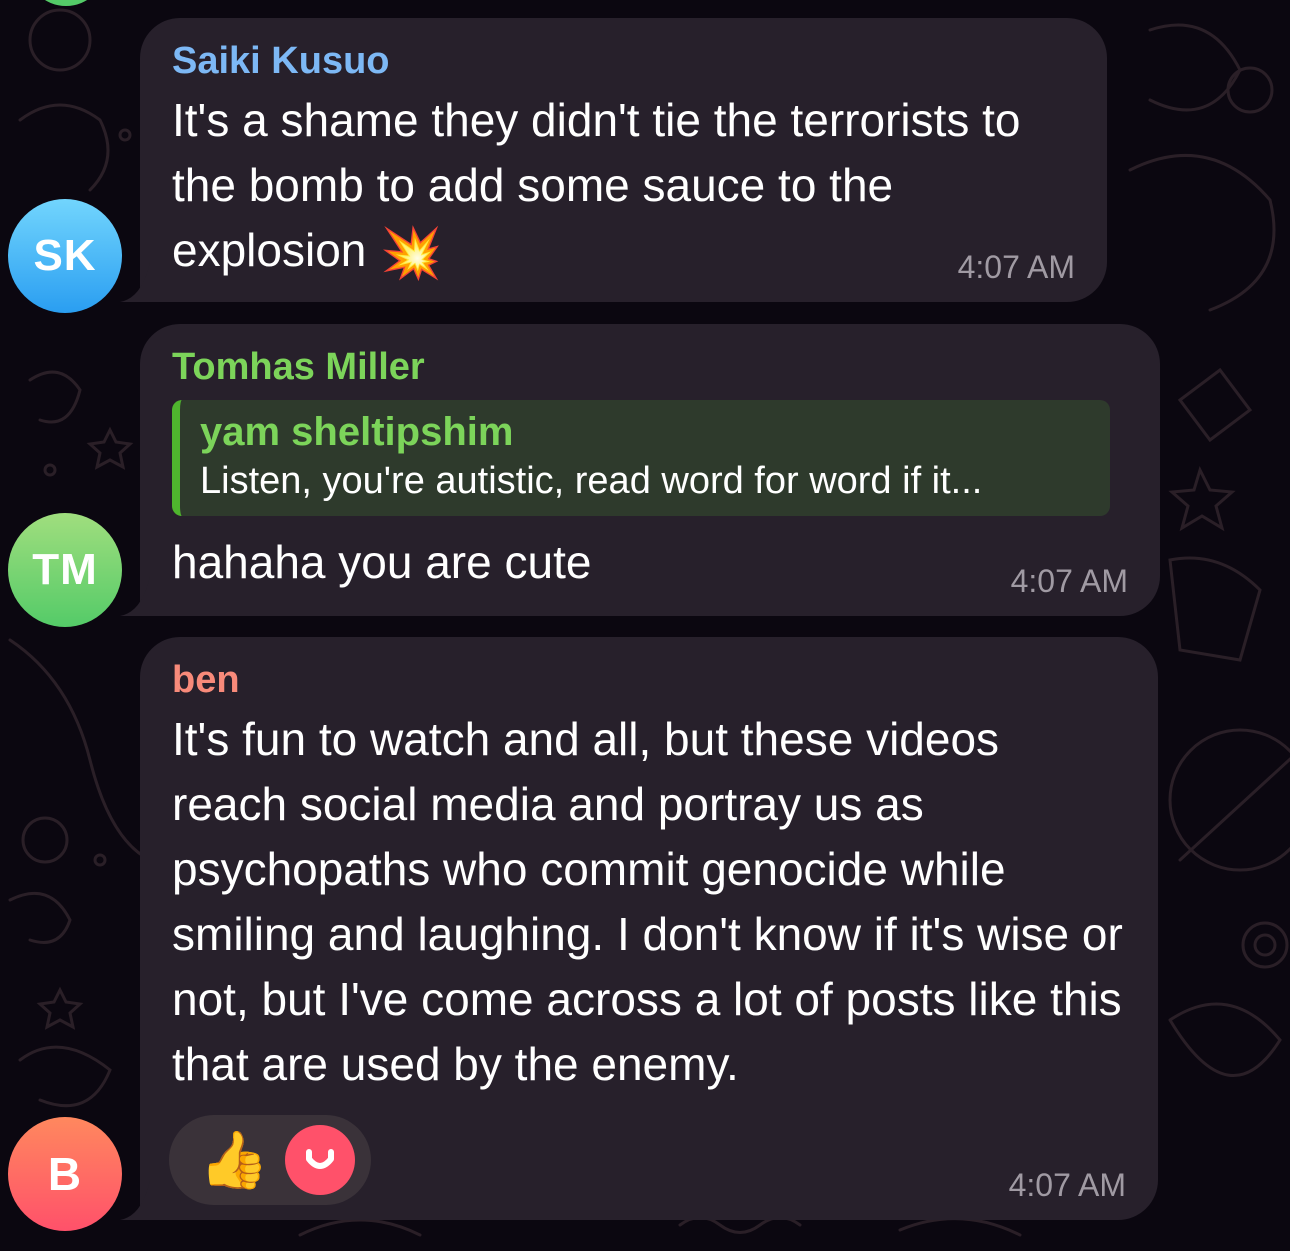 This screenshot has height=1251, width=1290. What do you see at coordinates (357, 432) in the screenshot?
I see `reply-sender-name: yam sheltipshim` at bounding box center [357, 432].